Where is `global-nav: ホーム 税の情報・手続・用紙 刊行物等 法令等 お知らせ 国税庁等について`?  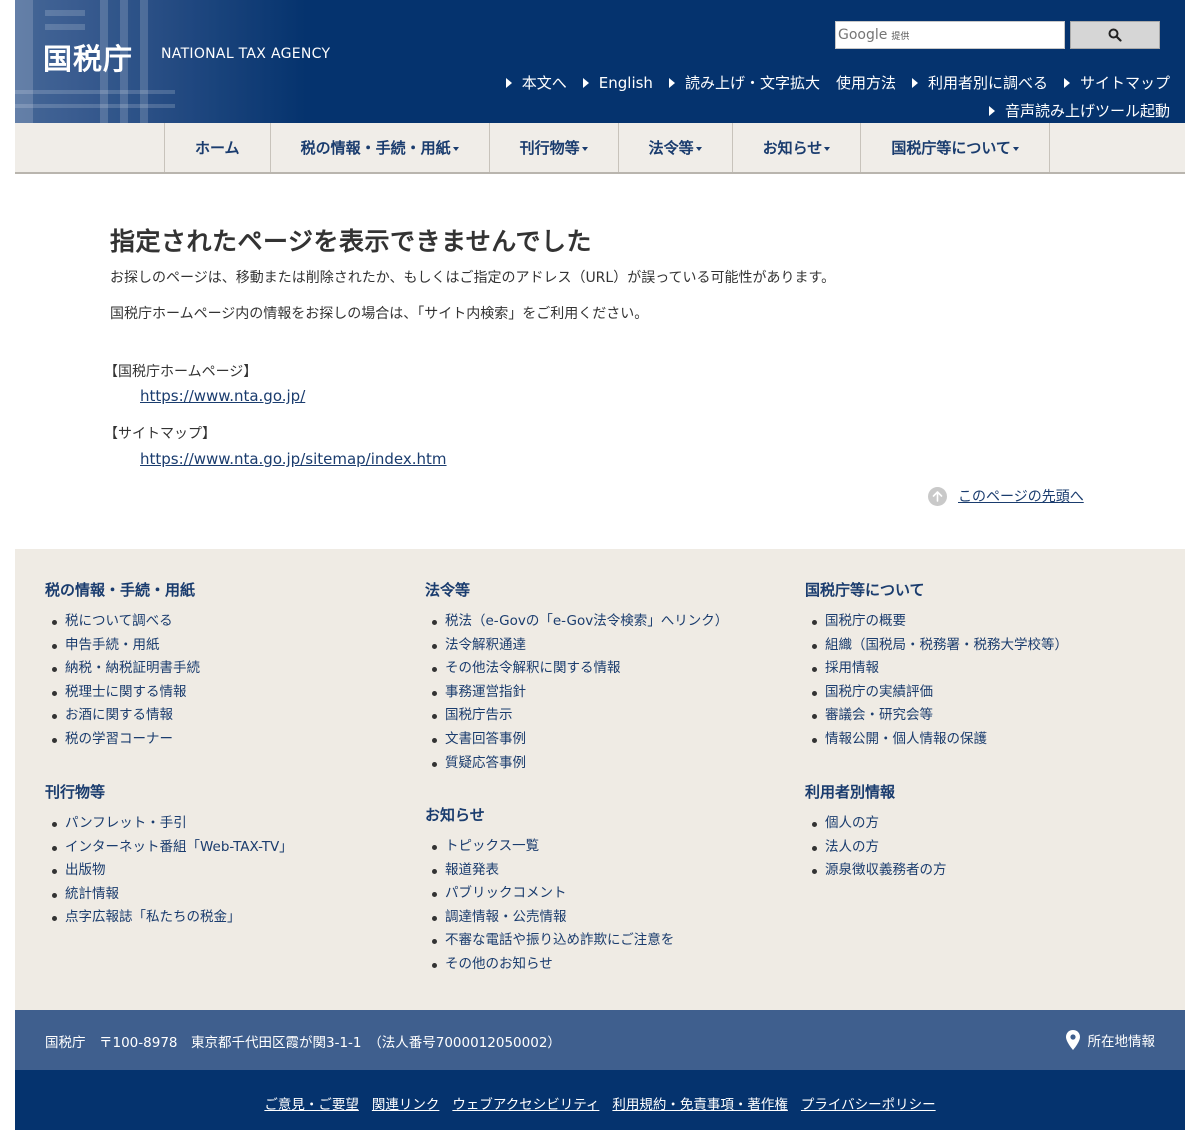 global-nav: ホーム 税の情報・手続・用紙 刊行物等 法令等 お知らせ 国税庁等について is located at coordinates (600, 148).